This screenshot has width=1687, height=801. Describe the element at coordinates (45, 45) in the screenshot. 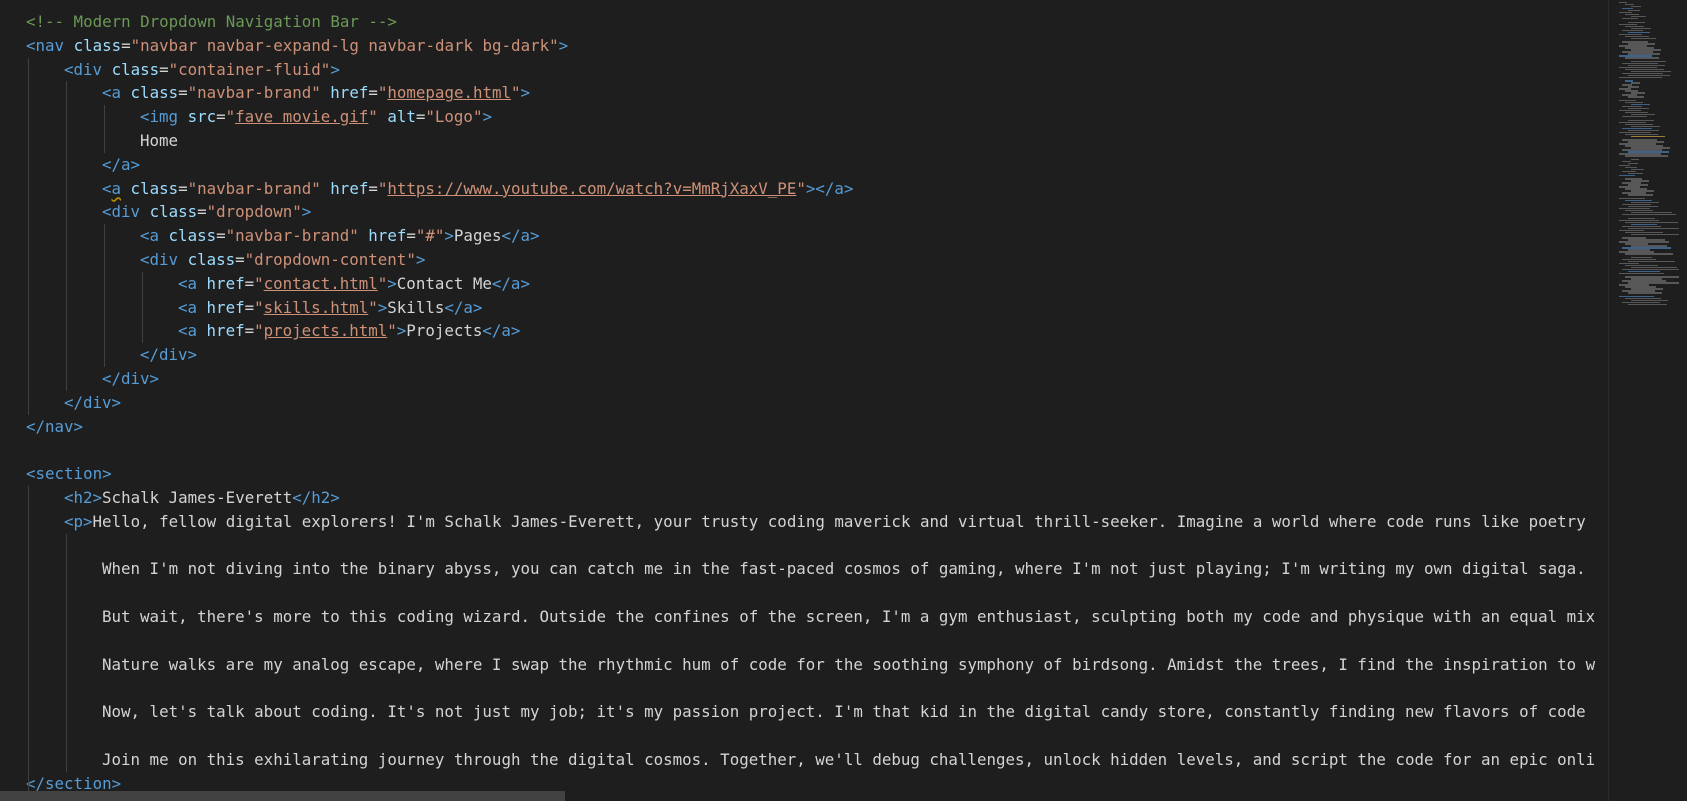

I see `code-token-tag: <nav` at that location.